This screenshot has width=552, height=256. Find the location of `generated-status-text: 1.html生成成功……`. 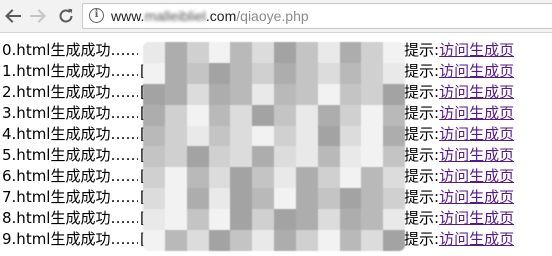

generated-status-text: 1.html生成成功…… is located at coordinates (70, 71).